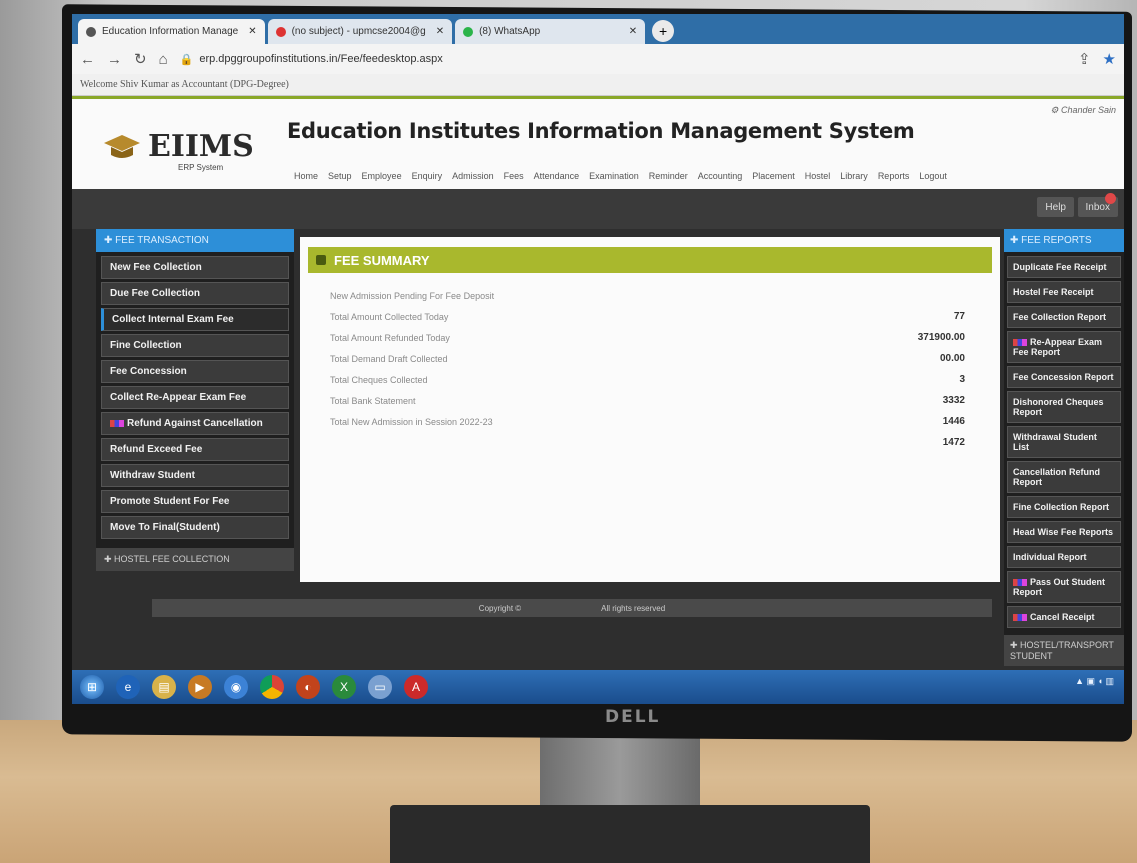  Describe the element at coordinates (614, 176) in the screenshot. I see `menu-item-examination: Examination` at that location.